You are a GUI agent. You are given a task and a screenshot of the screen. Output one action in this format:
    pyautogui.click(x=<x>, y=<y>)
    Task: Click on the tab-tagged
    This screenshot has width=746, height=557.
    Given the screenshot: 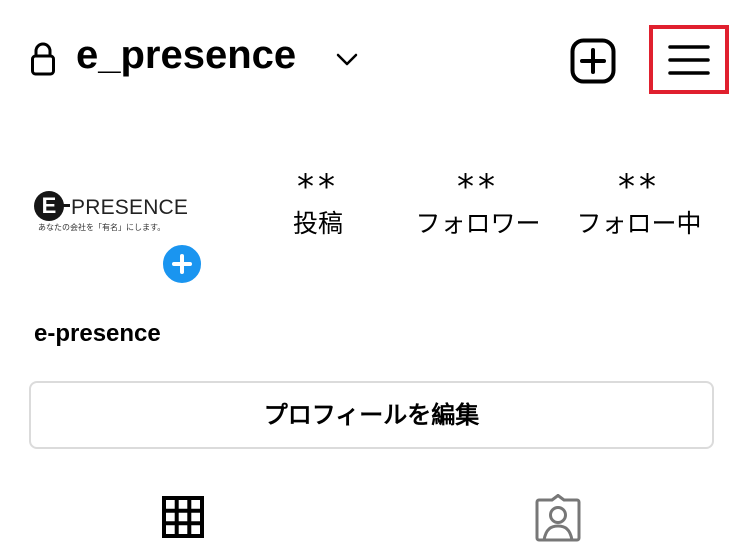 What is the action you would take?
    pyautogui.click(x=558, y=518)
    